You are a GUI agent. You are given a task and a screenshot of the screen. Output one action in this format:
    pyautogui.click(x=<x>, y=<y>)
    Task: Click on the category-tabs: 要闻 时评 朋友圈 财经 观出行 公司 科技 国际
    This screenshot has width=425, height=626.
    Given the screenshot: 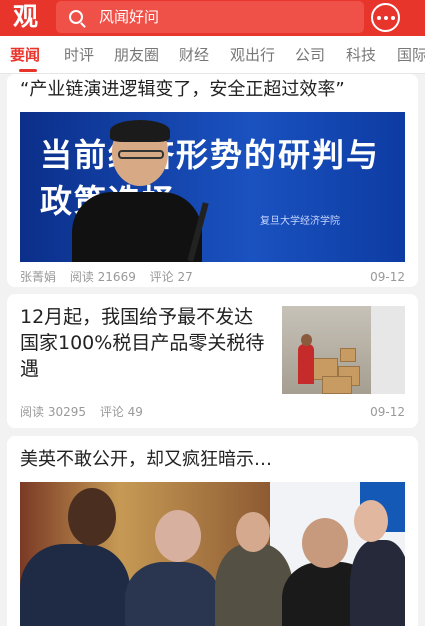 What is the action you would take?
    pyautogui.click(x=212, y=55)
    